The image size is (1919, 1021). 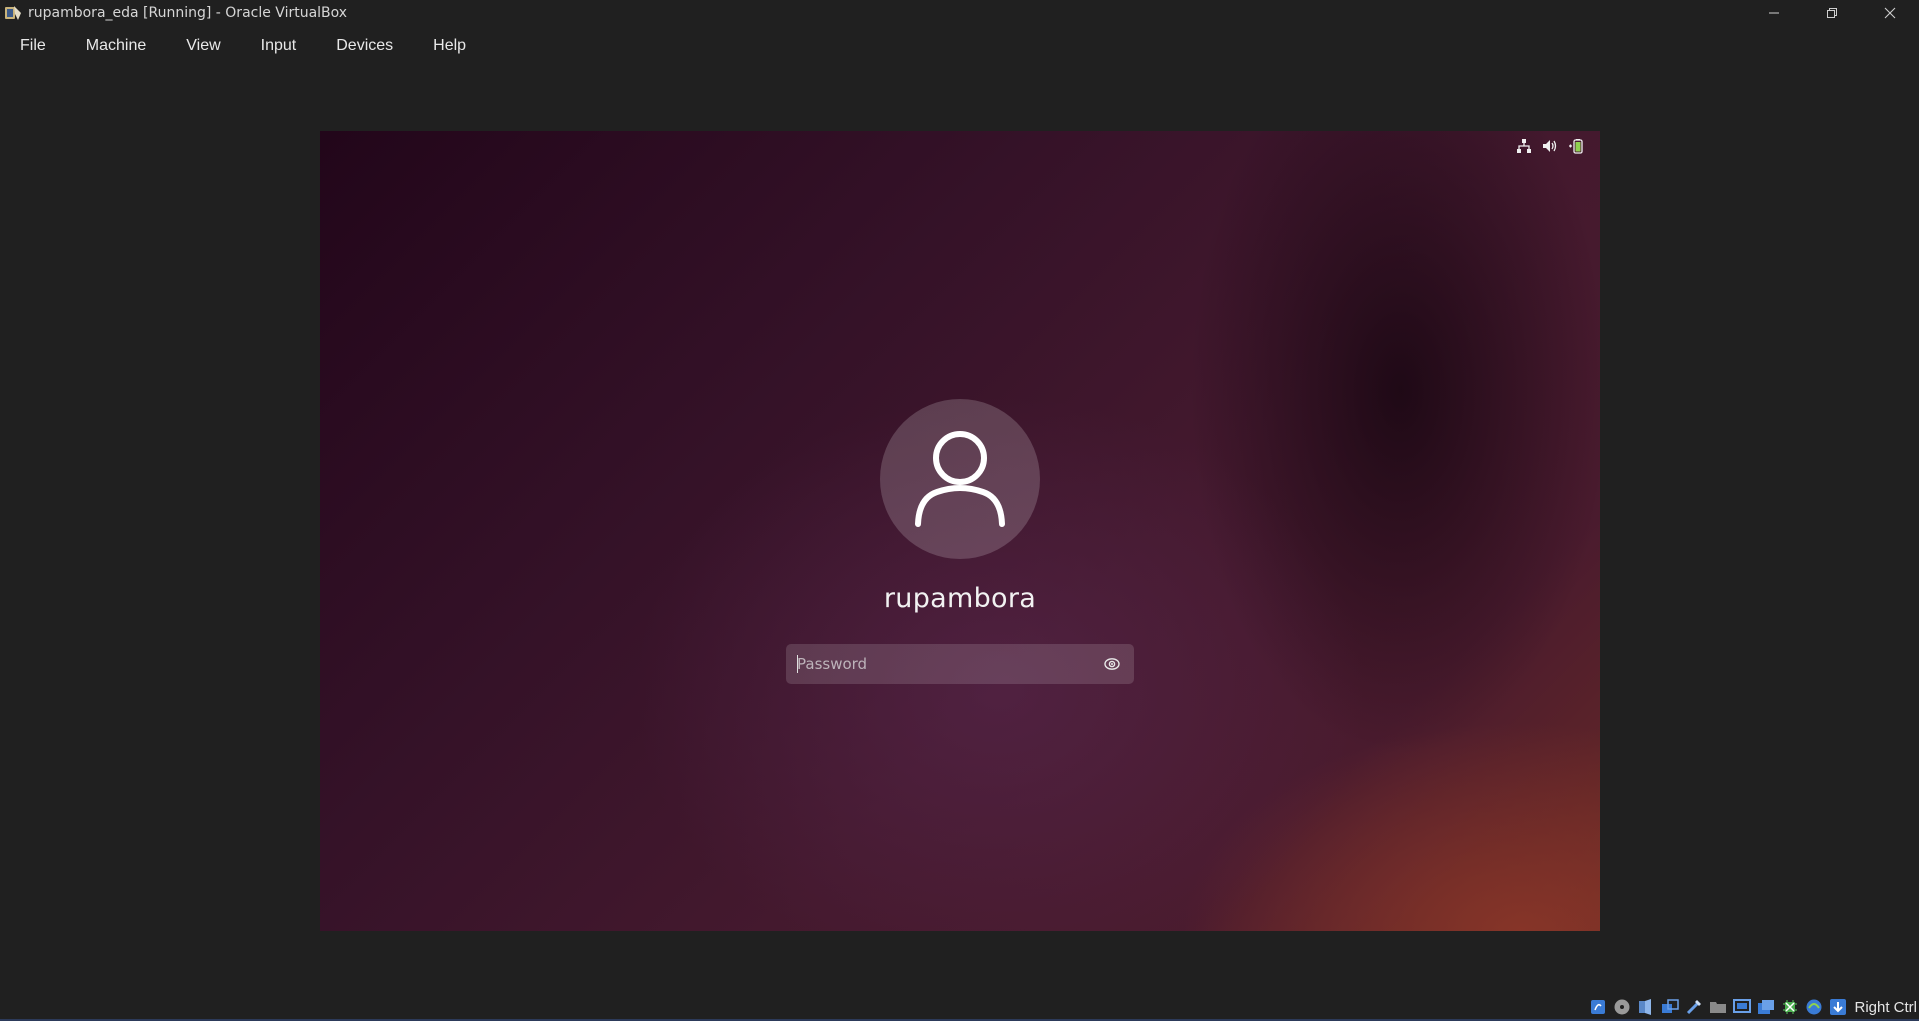 I want to click on battery-icon, so click(x=1577, y=146).